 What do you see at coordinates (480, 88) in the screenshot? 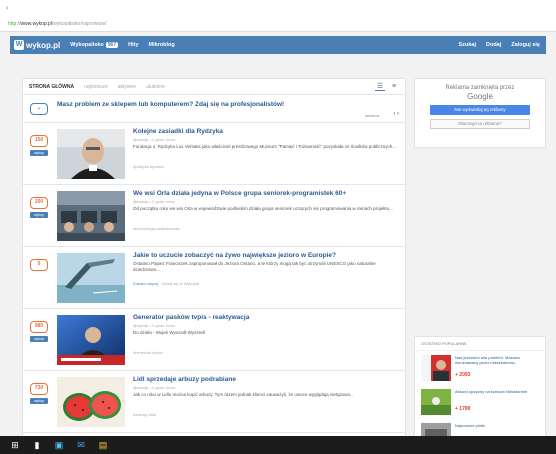
I see `ad-closed-label: Reklama zamknięta przez` at bounding box center [480, 88].